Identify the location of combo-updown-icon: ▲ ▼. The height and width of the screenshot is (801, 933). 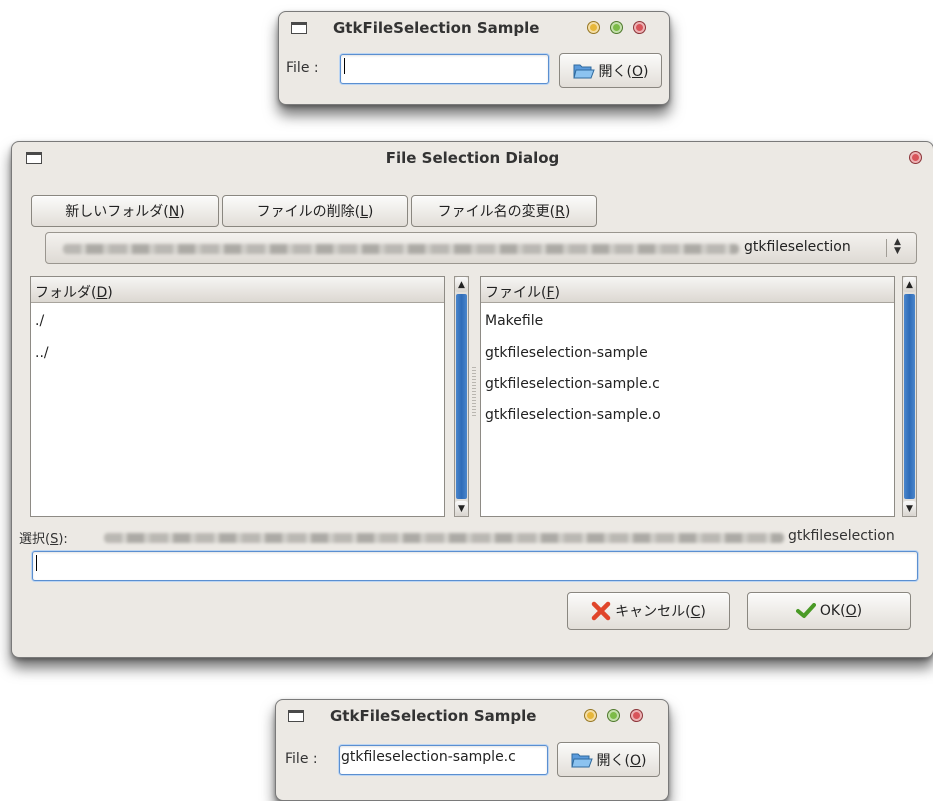
(897, 246).